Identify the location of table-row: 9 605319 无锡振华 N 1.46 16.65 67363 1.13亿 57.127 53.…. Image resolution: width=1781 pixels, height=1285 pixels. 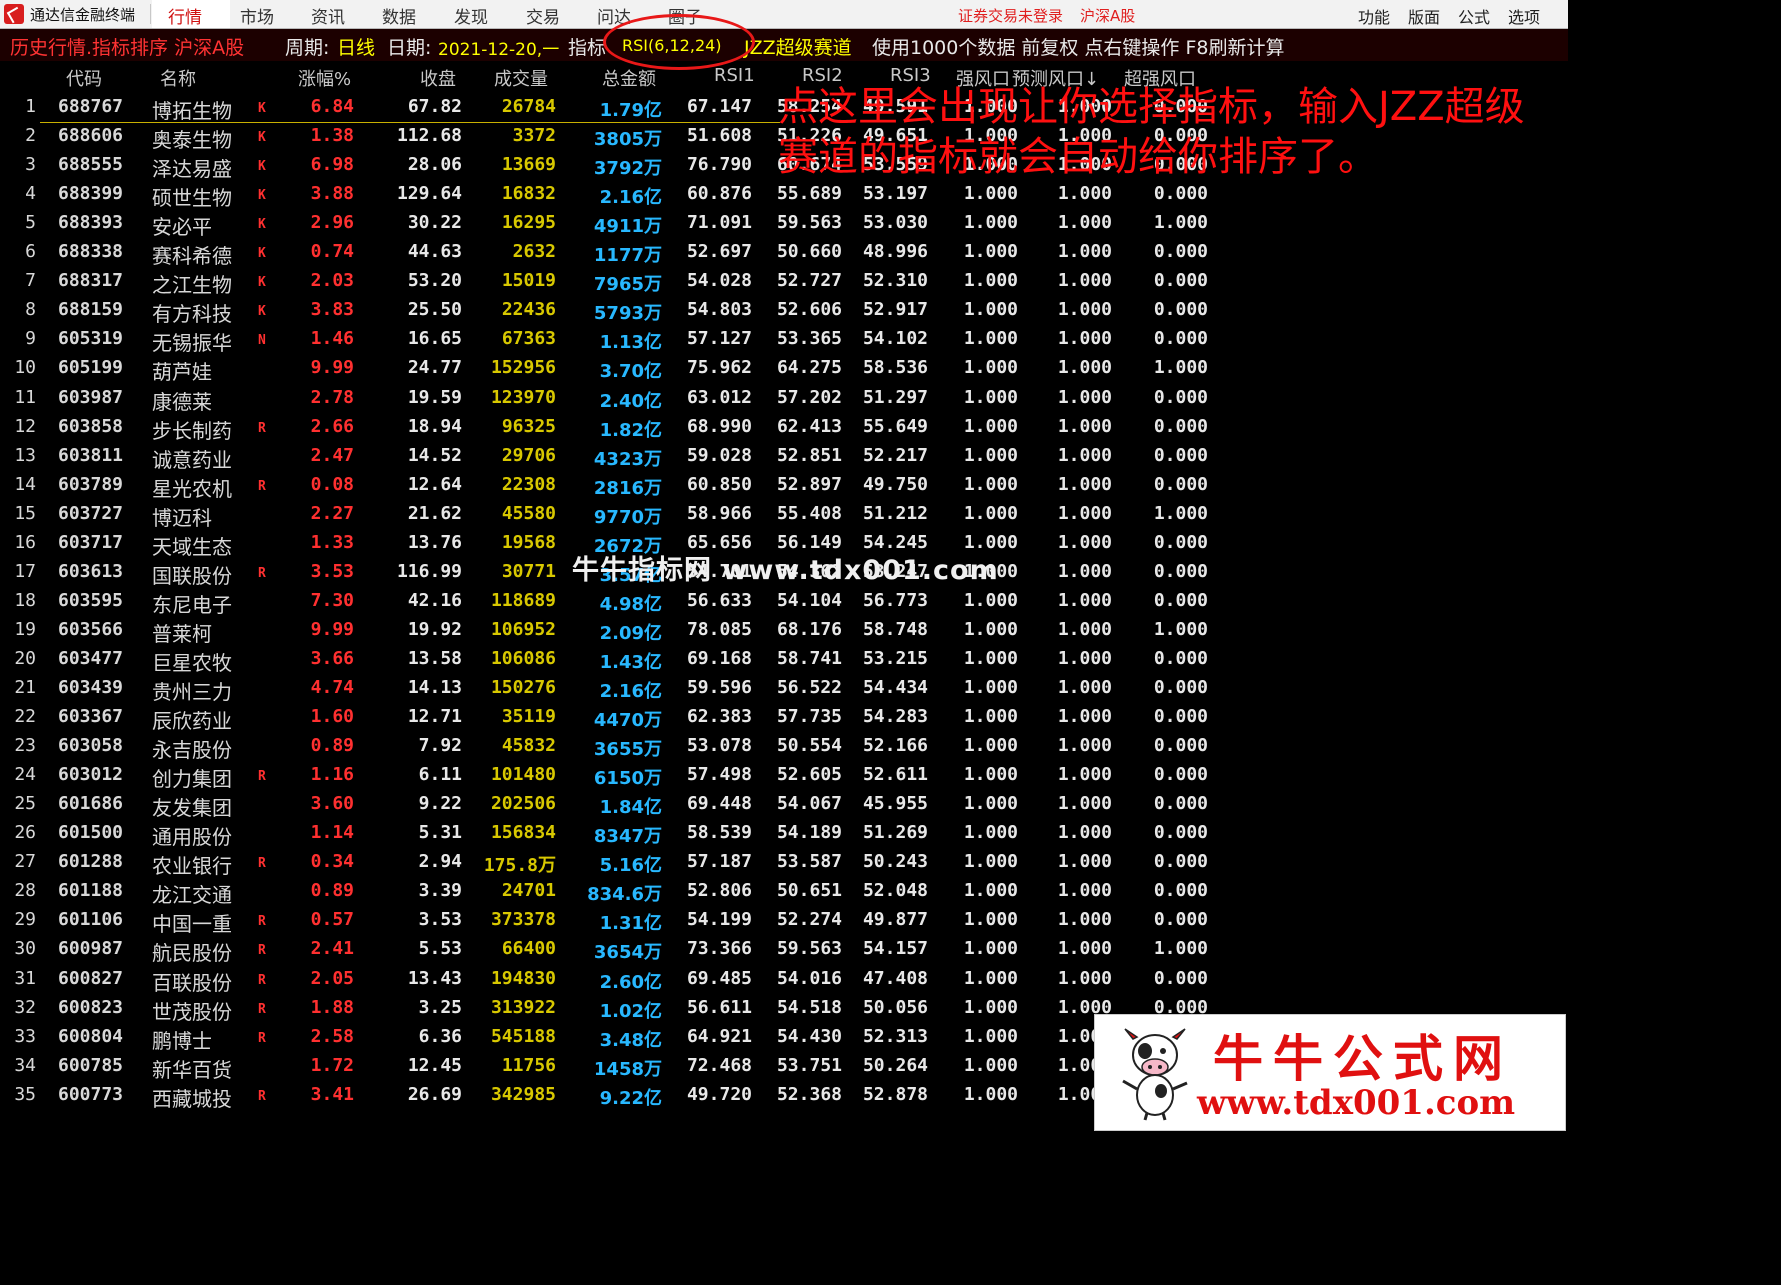
(784, 342).